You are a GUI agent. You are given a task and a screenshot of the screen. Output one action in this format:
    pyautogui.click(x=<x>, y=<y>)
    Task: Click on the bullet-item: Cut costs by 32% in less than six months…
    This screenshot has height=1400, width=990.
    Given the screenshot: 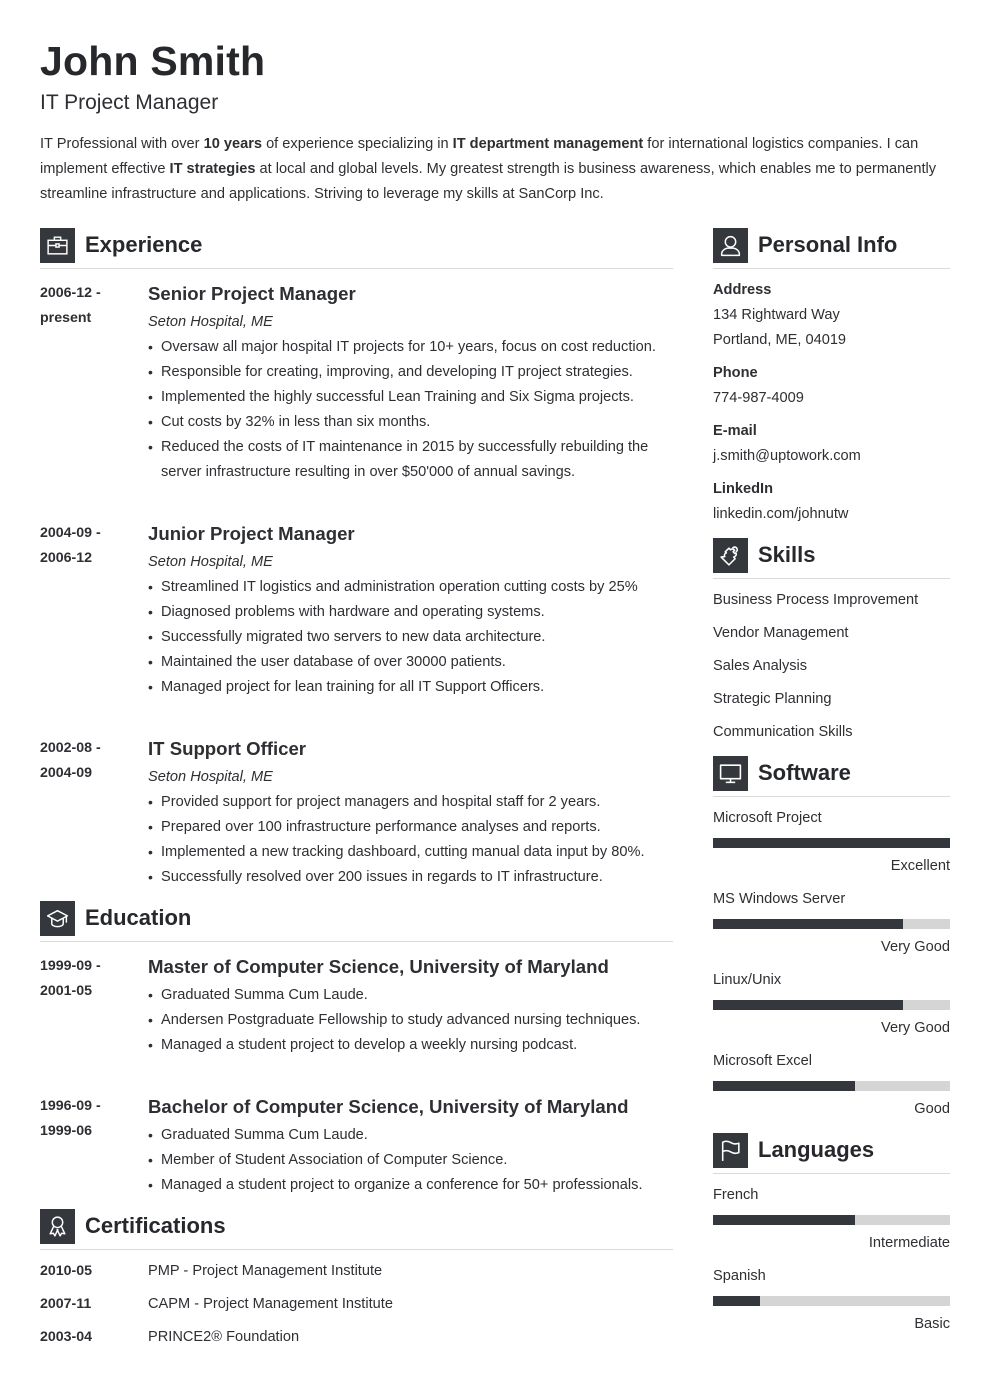 What is the action you would take?
    pyautogui.click(x=410, y=422)
    